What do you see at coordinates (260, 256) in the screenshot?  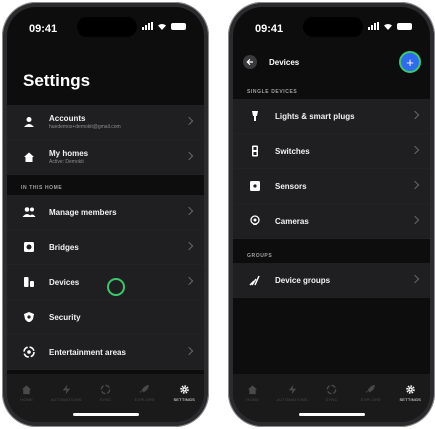 I see `section-header-groups: GROUPS` at bounding box center [260, 256].